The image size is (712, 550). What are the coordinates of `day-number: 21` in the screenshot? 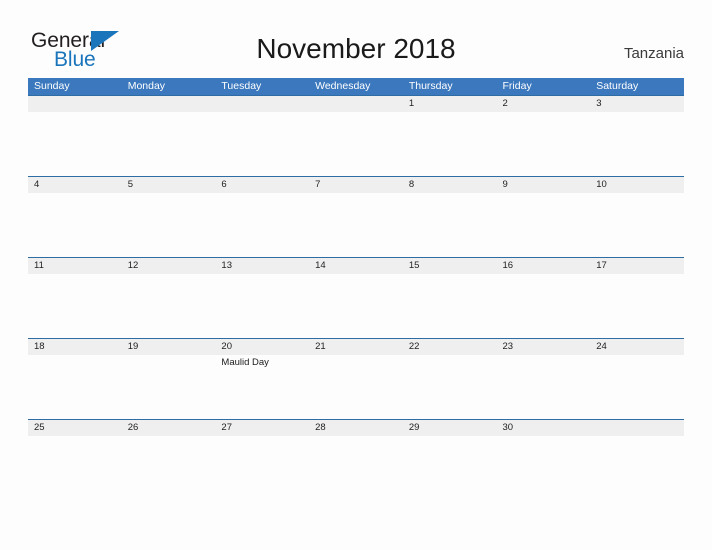 It's located at (356, 347).